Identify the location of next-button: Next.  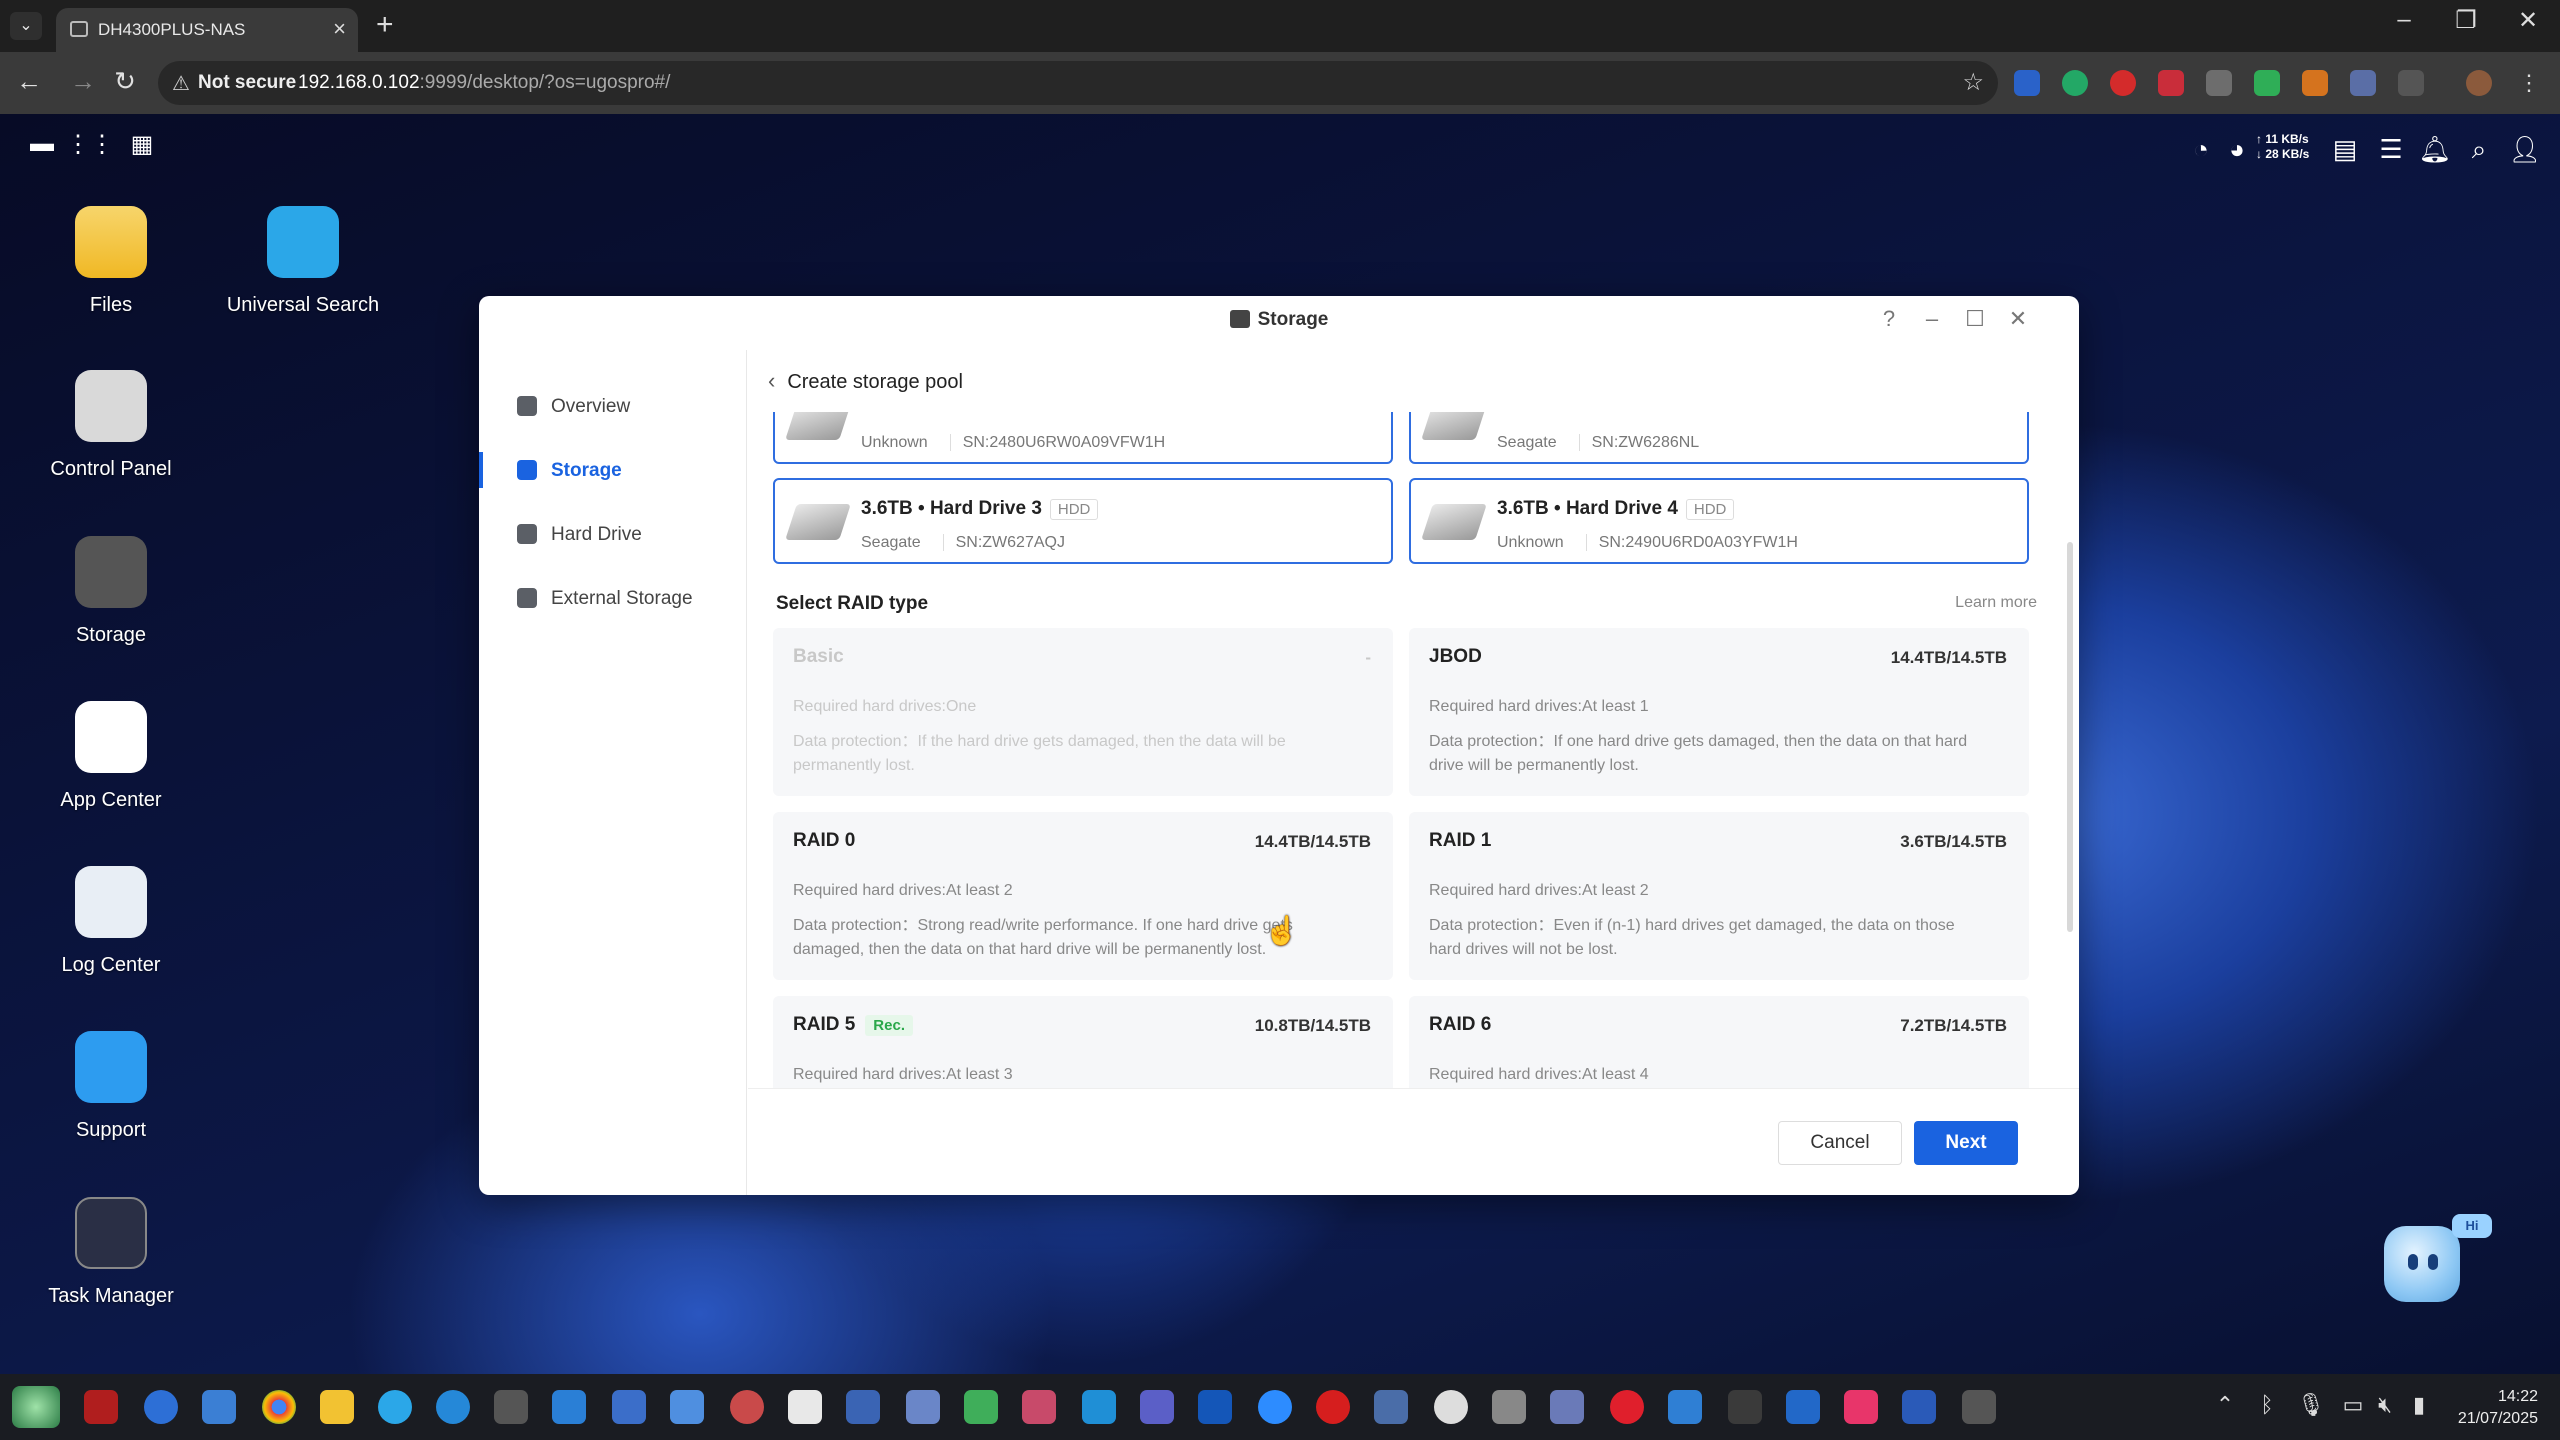
(1966, 1143).